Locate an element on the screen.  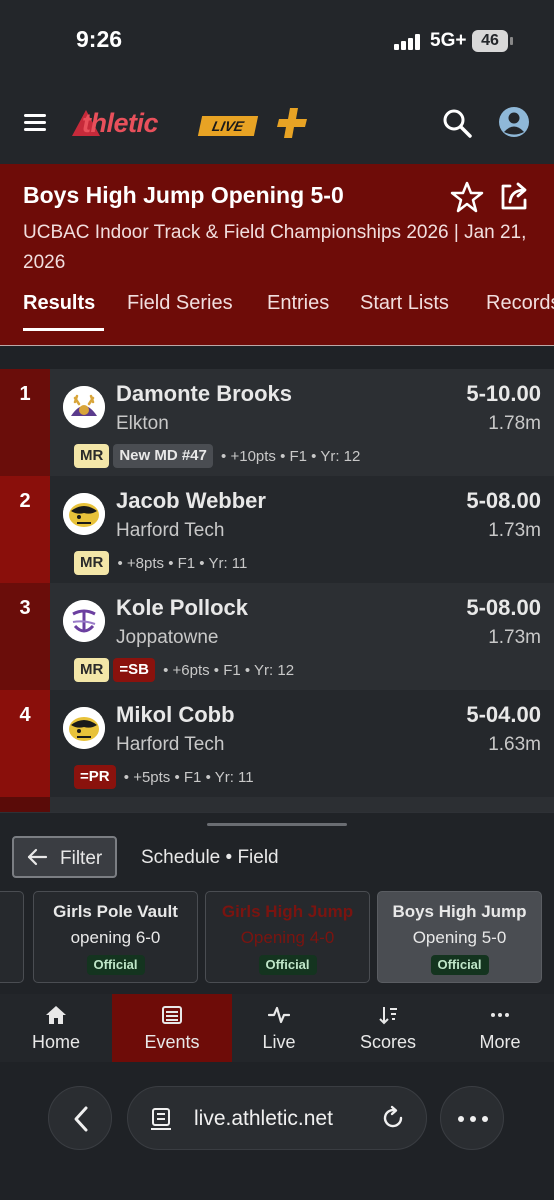
result-meta: • +10pts • F1 • Yr: 12 is located at coordinates (291, 456).